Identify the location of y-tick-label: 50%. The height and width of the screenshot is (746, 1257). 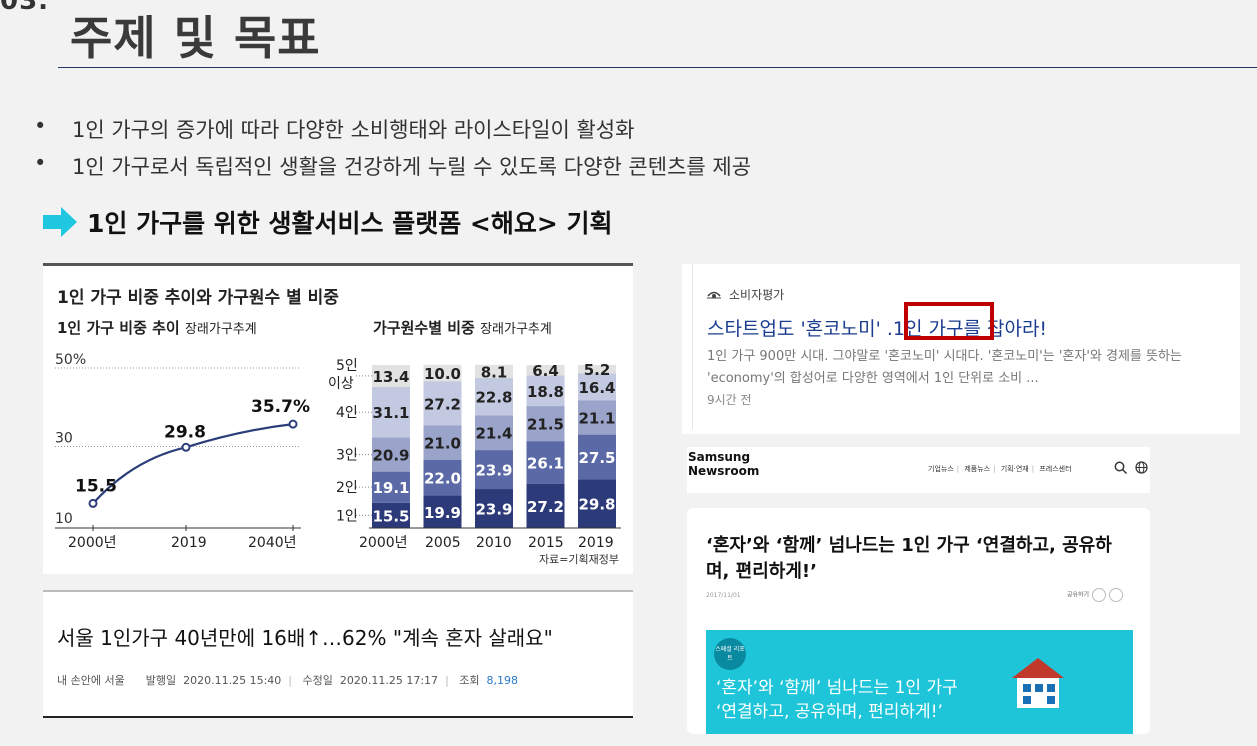
(70, 360).